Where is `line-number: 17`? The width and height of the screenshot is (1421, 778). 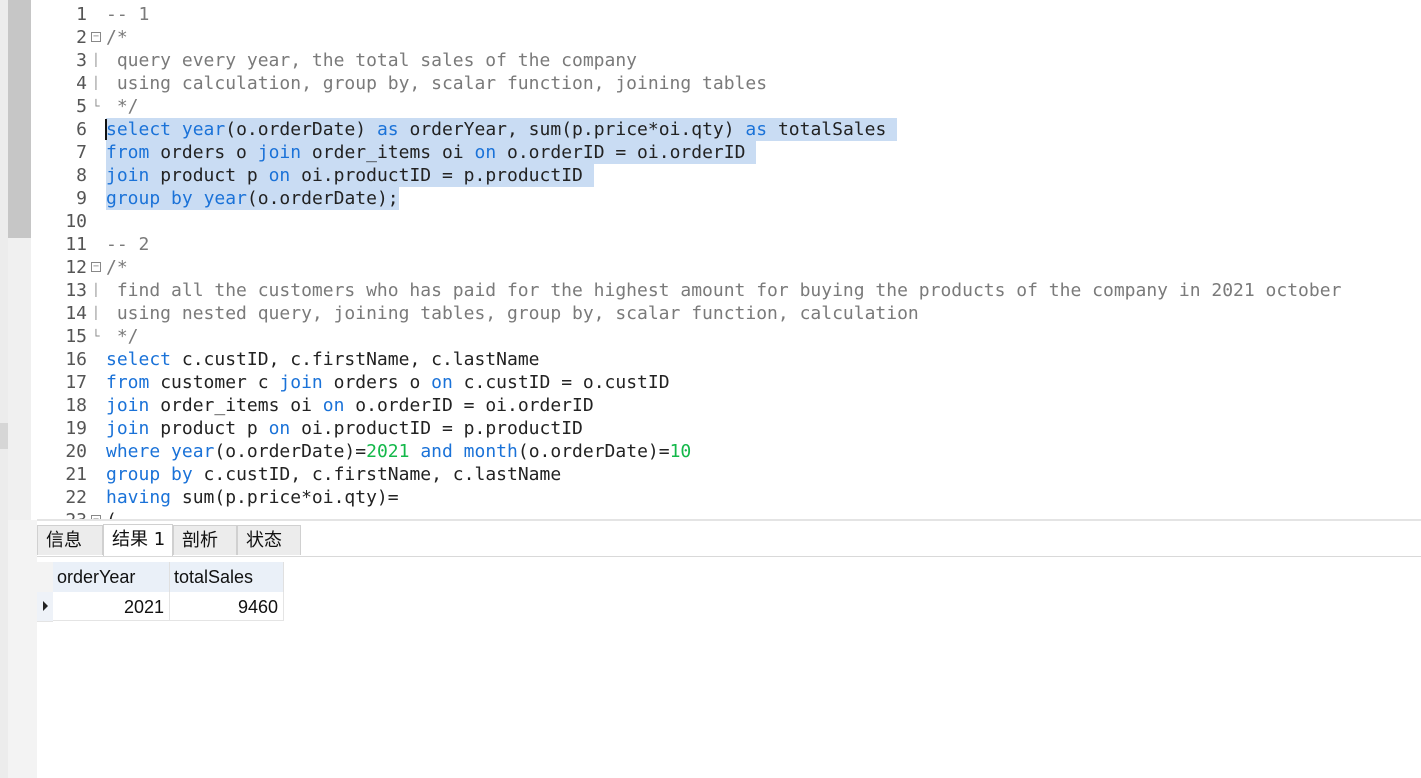
line-number: 17 is located at coordinates (76, 382).